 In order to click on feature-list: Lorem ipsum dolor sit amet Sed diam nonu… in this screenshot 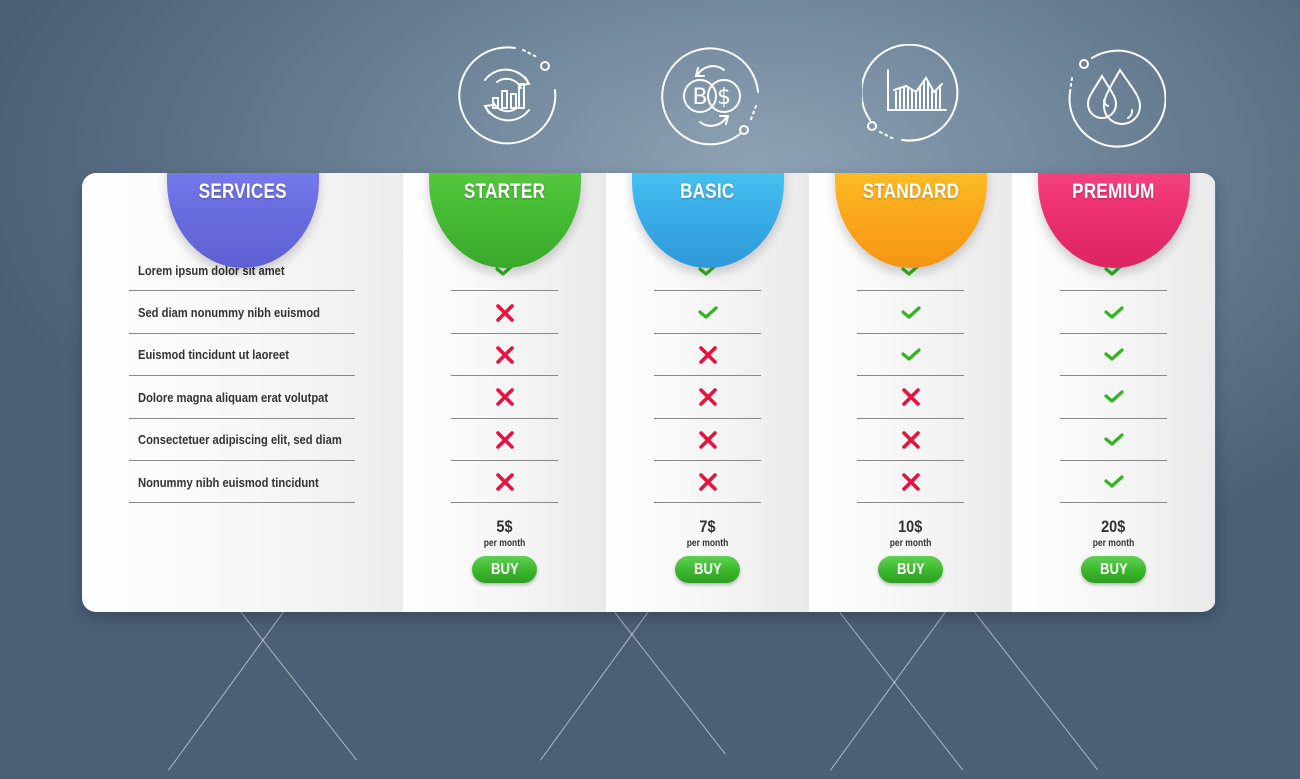, I will do `click(242, 376)`.